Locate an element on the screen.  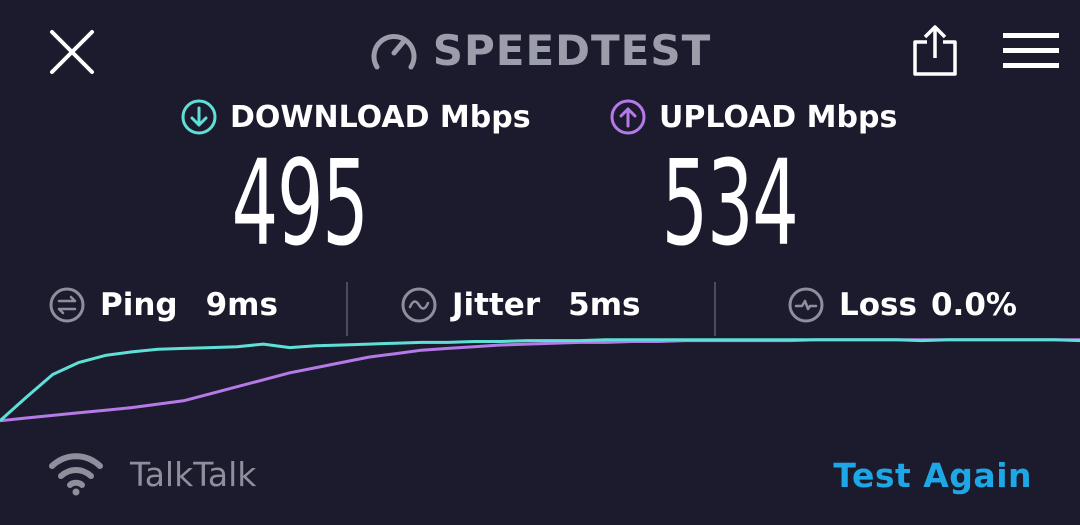
speedometer-icon is located at coordinates (394, 52).